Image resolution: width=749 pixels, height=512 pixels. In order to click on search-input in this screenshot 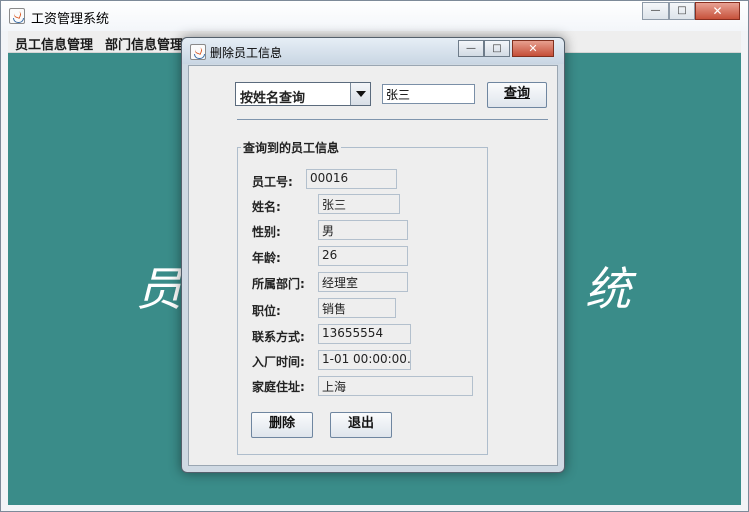, I will do `click(428, 94)`.